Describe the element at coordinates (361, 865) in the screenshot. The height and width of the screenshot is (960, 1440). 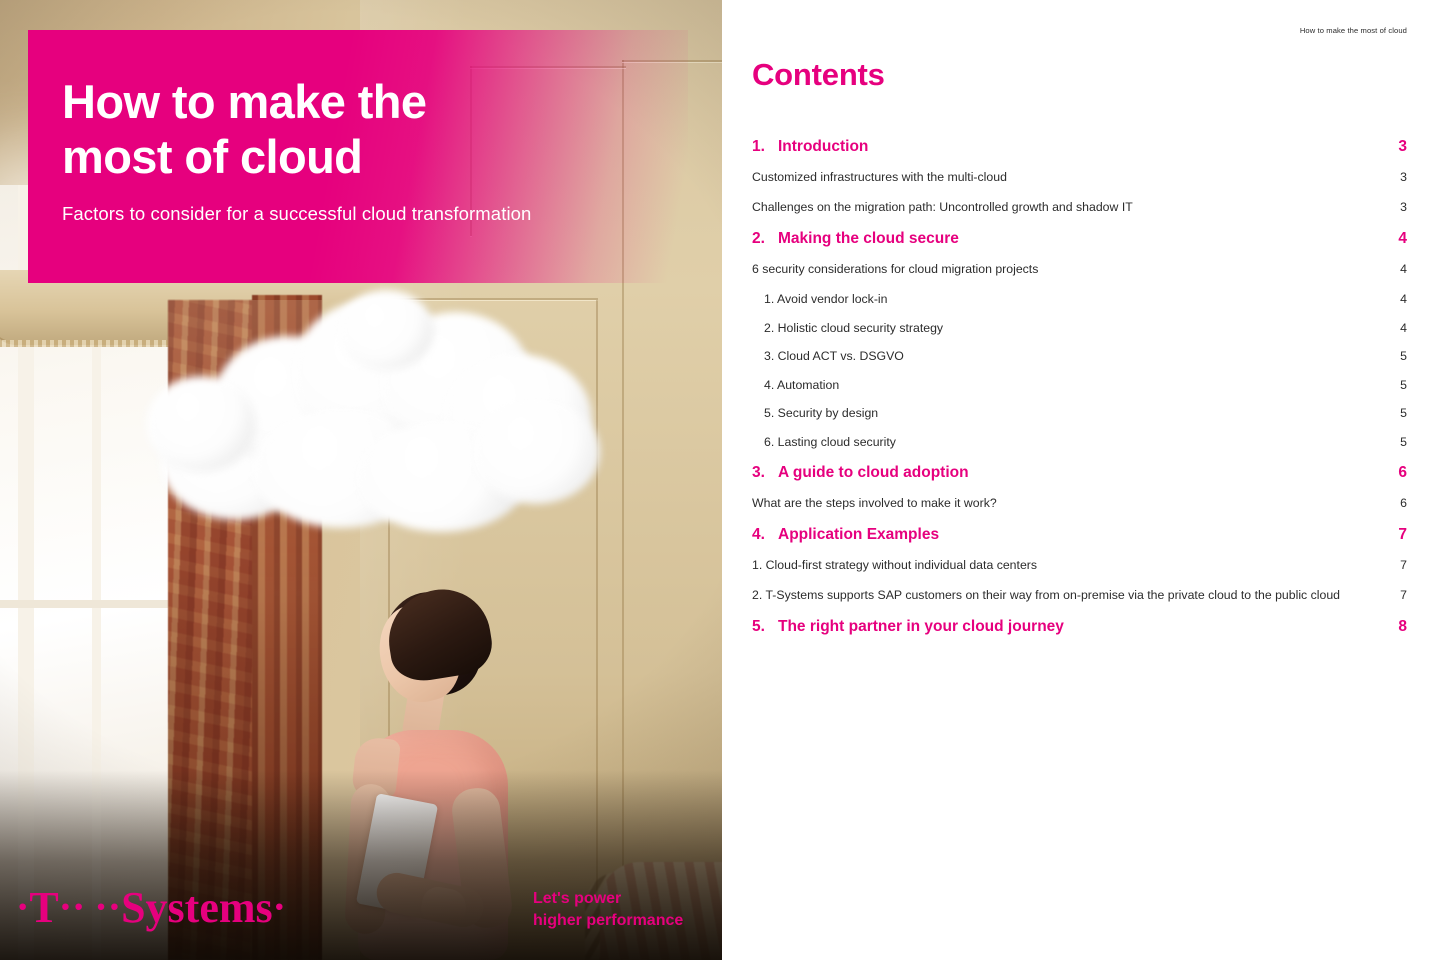
I see `bottom-shadow` at that location.